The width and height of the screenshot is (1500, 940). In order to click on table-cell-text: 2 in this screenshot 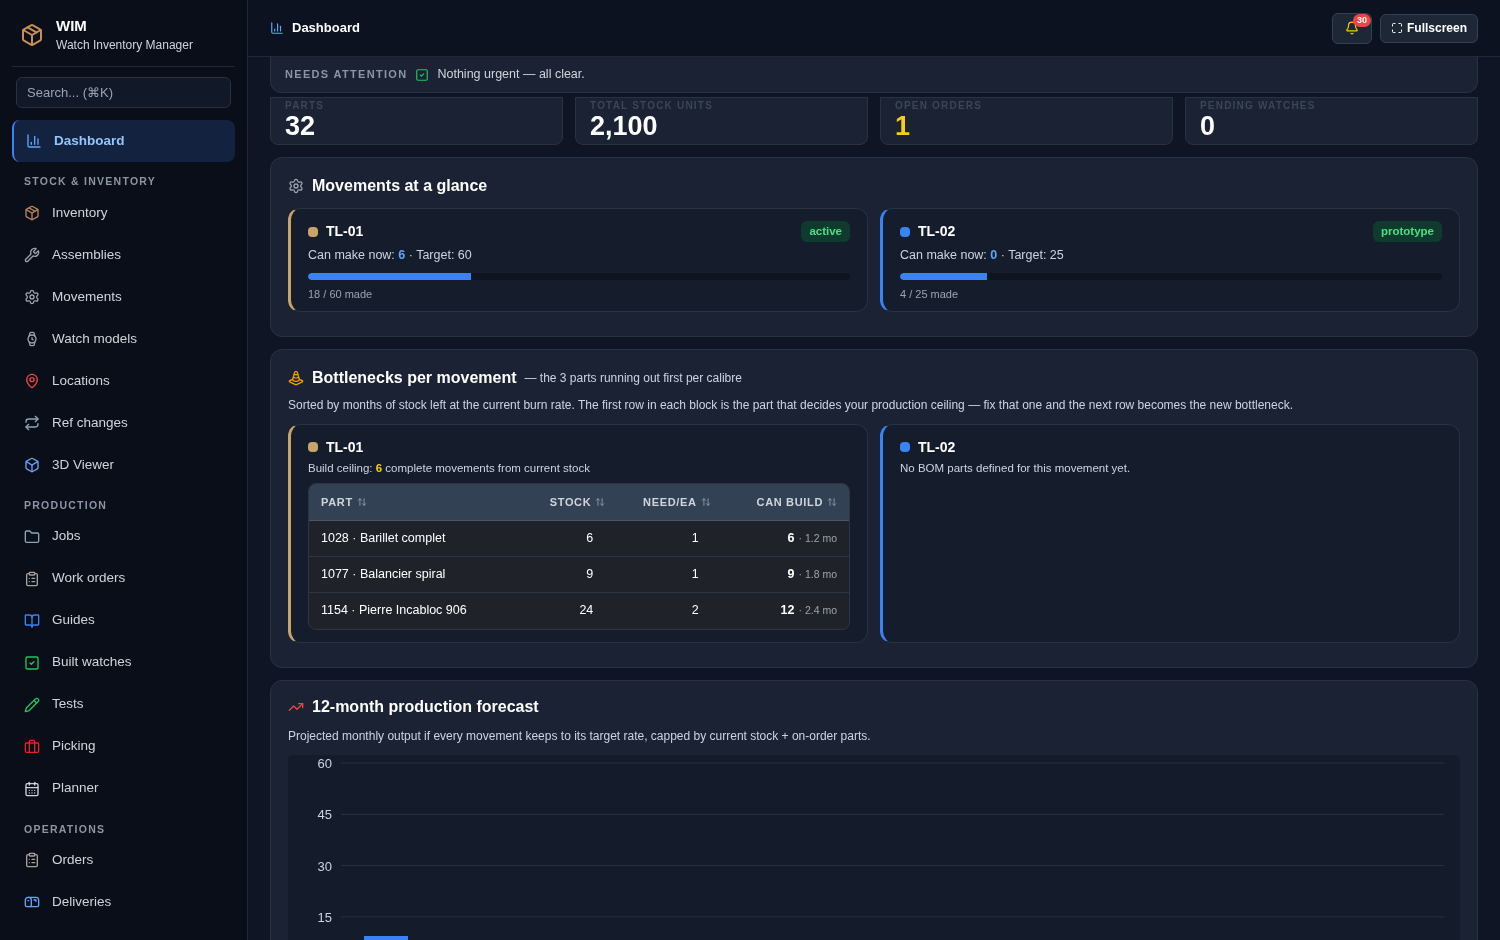, I will do `click(695, 611)`.